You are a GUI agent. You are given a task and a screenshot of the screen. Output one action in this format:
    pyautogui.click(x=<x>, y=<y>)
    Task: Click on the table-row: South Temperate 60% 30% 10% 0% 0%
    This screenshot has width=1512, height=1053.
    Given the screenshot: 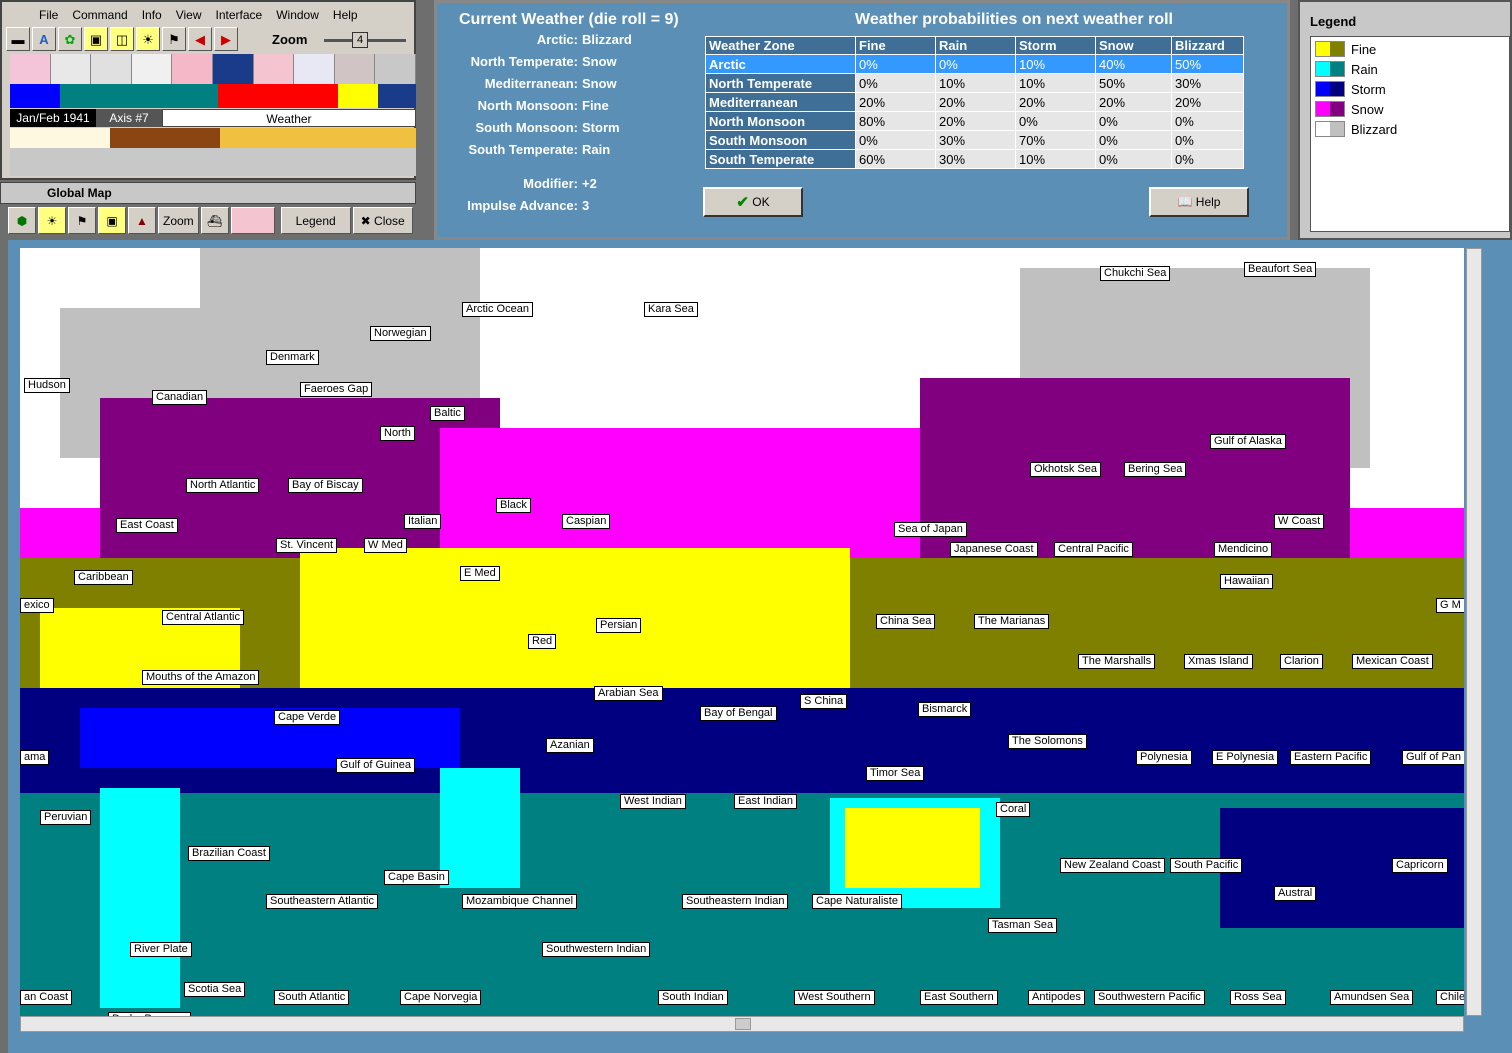 What is the action you would take?
    pyautogui.click(x=974, y=159)
    